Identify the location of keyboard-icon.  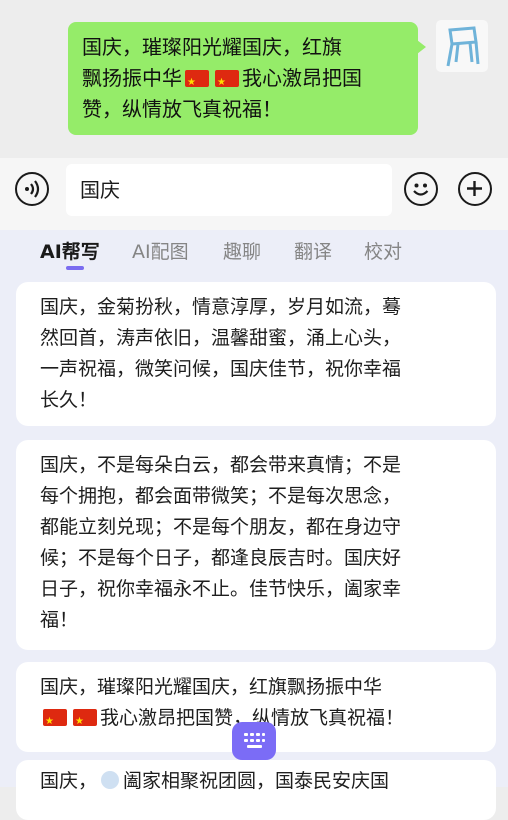
(254, 740).